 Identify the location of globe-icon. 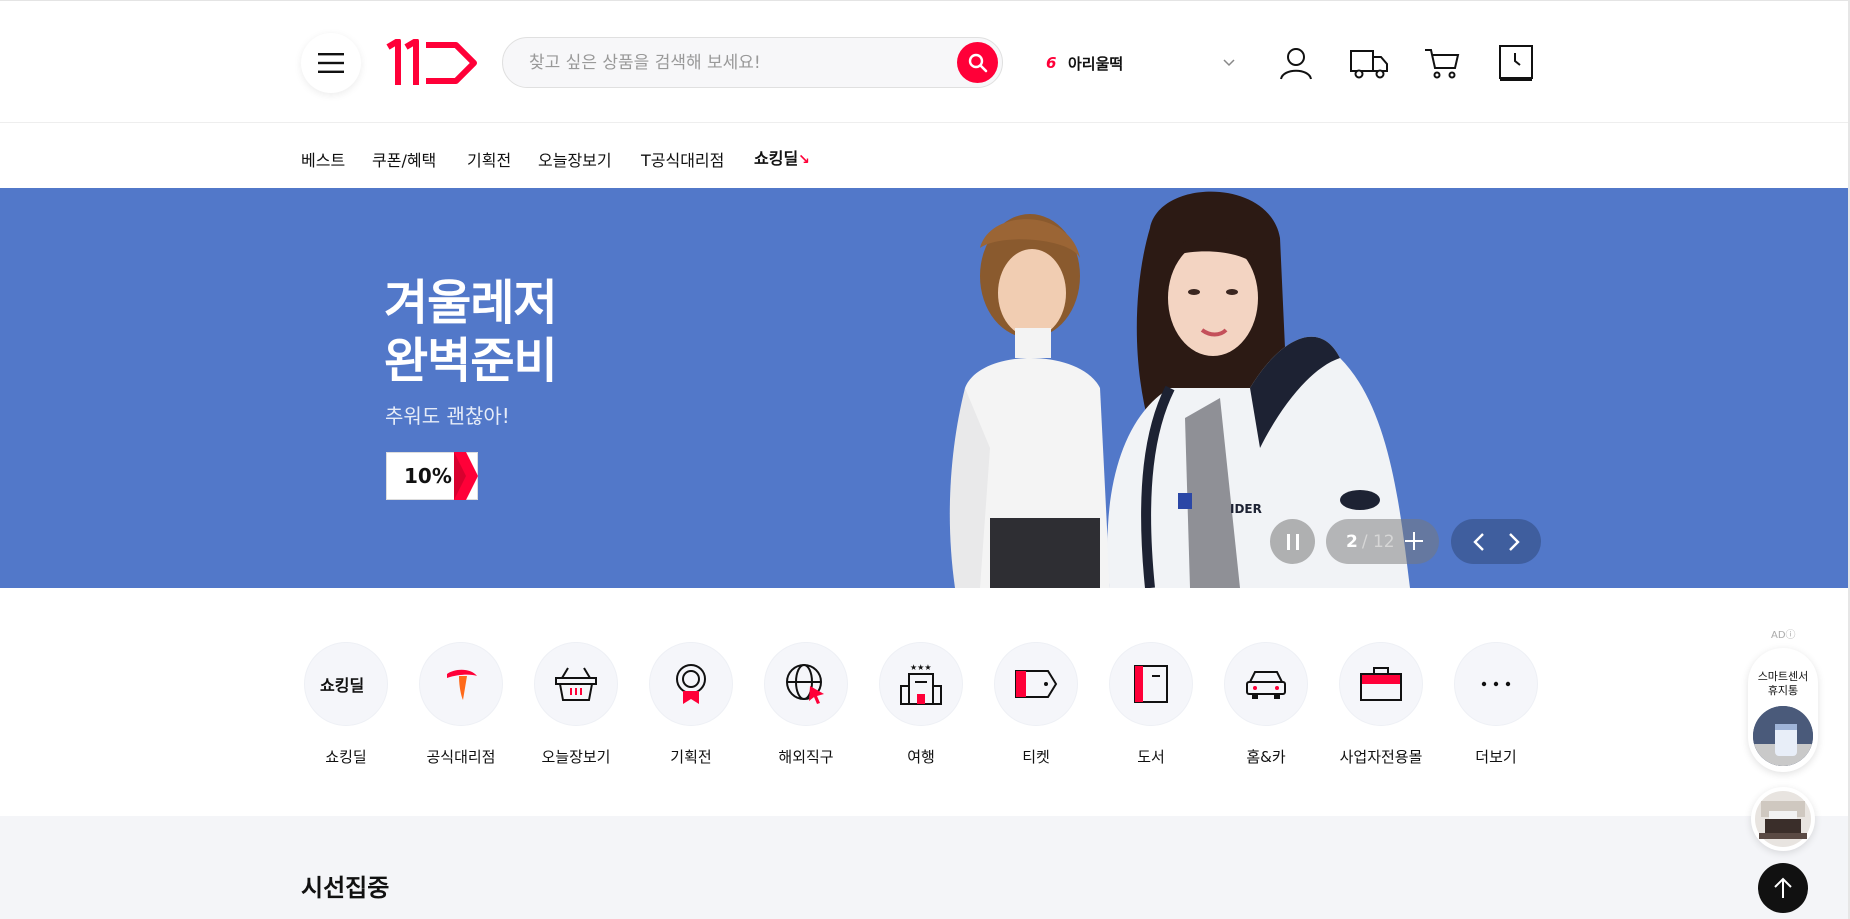
(805, 684).